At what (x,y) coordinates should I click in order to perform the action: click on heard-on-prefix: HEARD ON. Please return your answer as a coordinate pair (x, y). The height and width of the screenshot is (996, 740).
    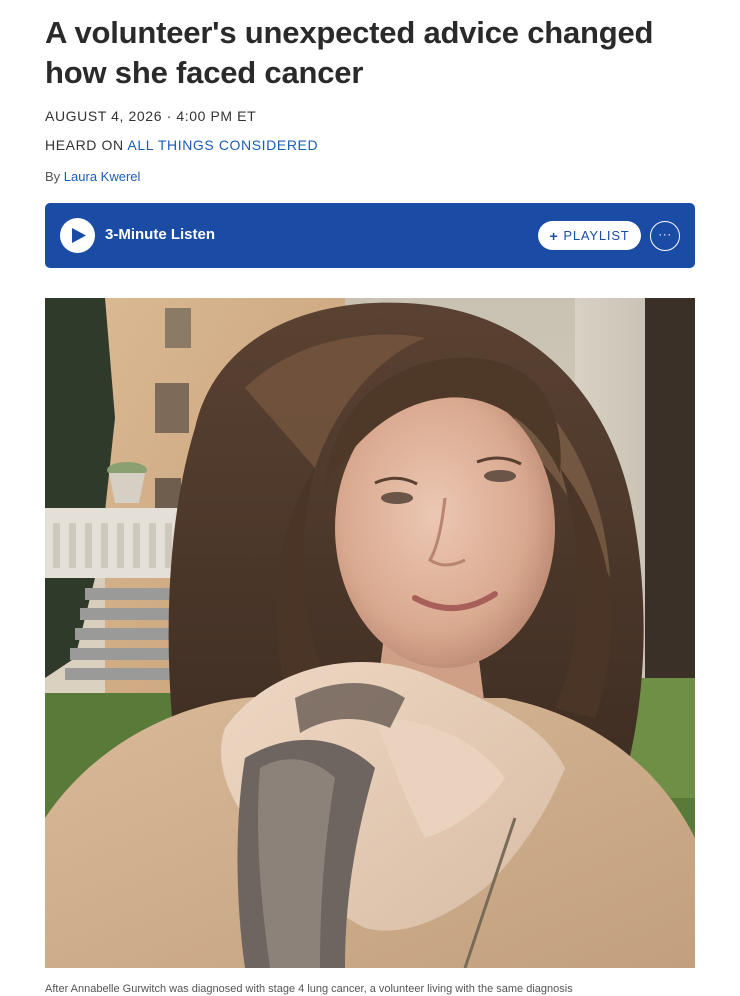
    Looking at the image, I should click on (86, 145).